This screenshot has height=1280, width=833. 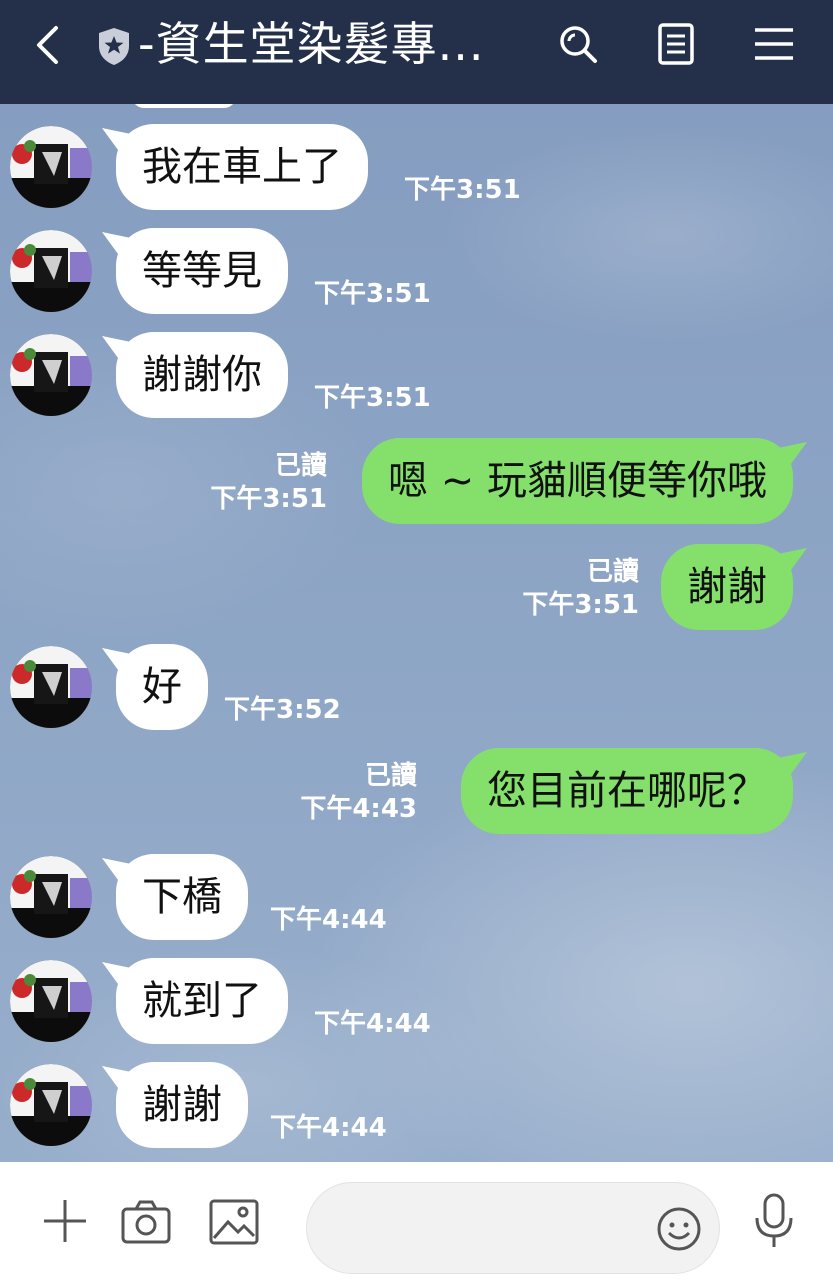 What do you see at coordinates (202, 271) in the screenshot?
I see `message-bubble: 等等見` at bounding box center [202, 271].